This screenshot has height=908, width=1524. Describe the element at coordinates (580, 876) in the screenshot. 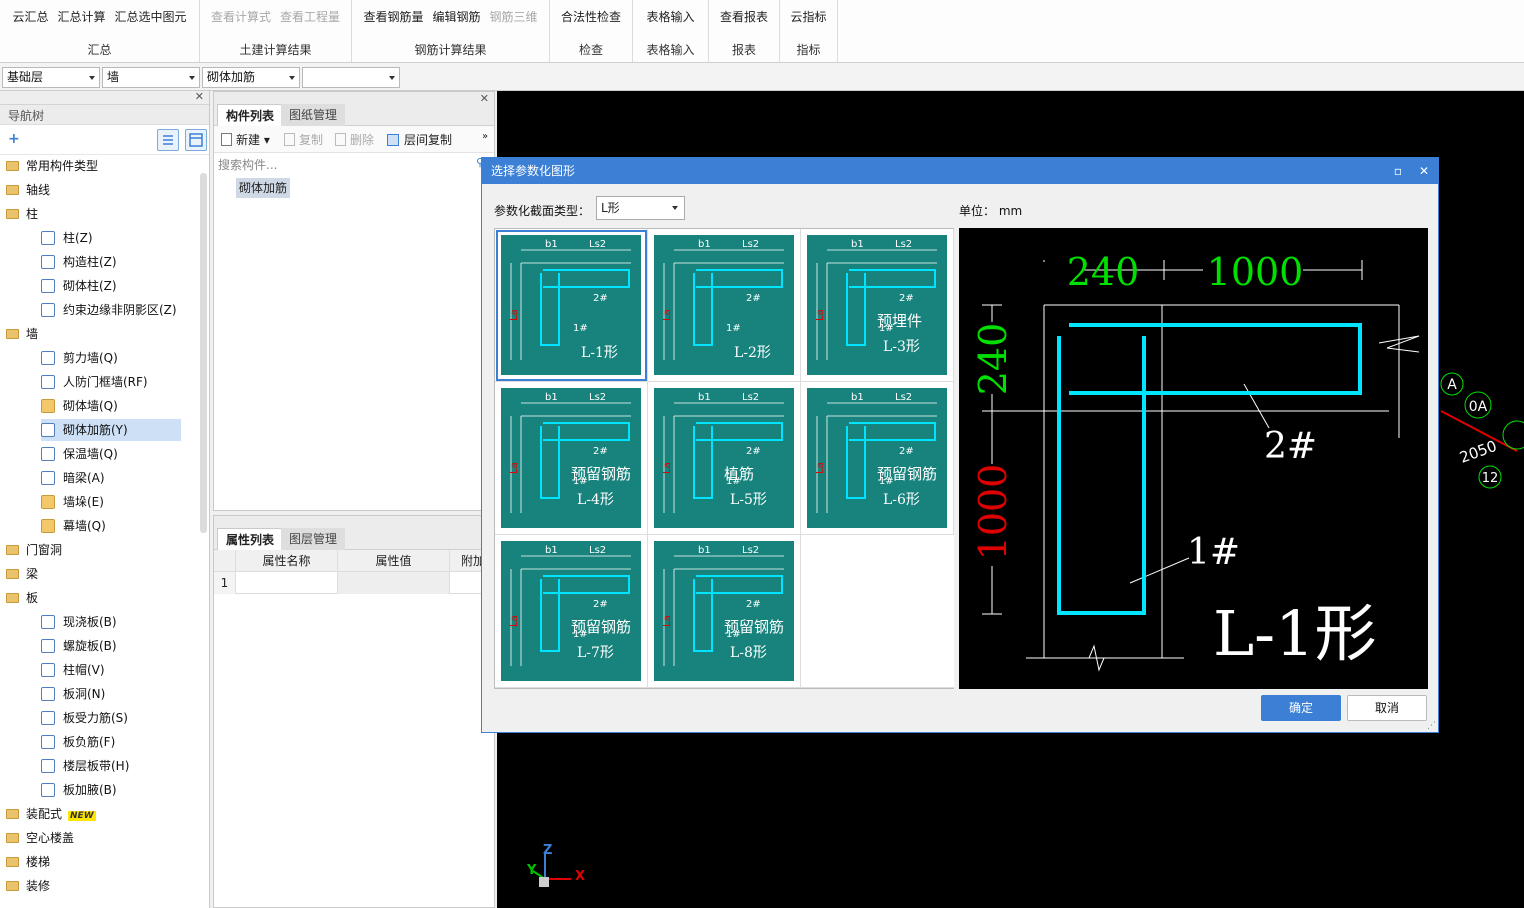

I see `axis-x-label: X` at that location.